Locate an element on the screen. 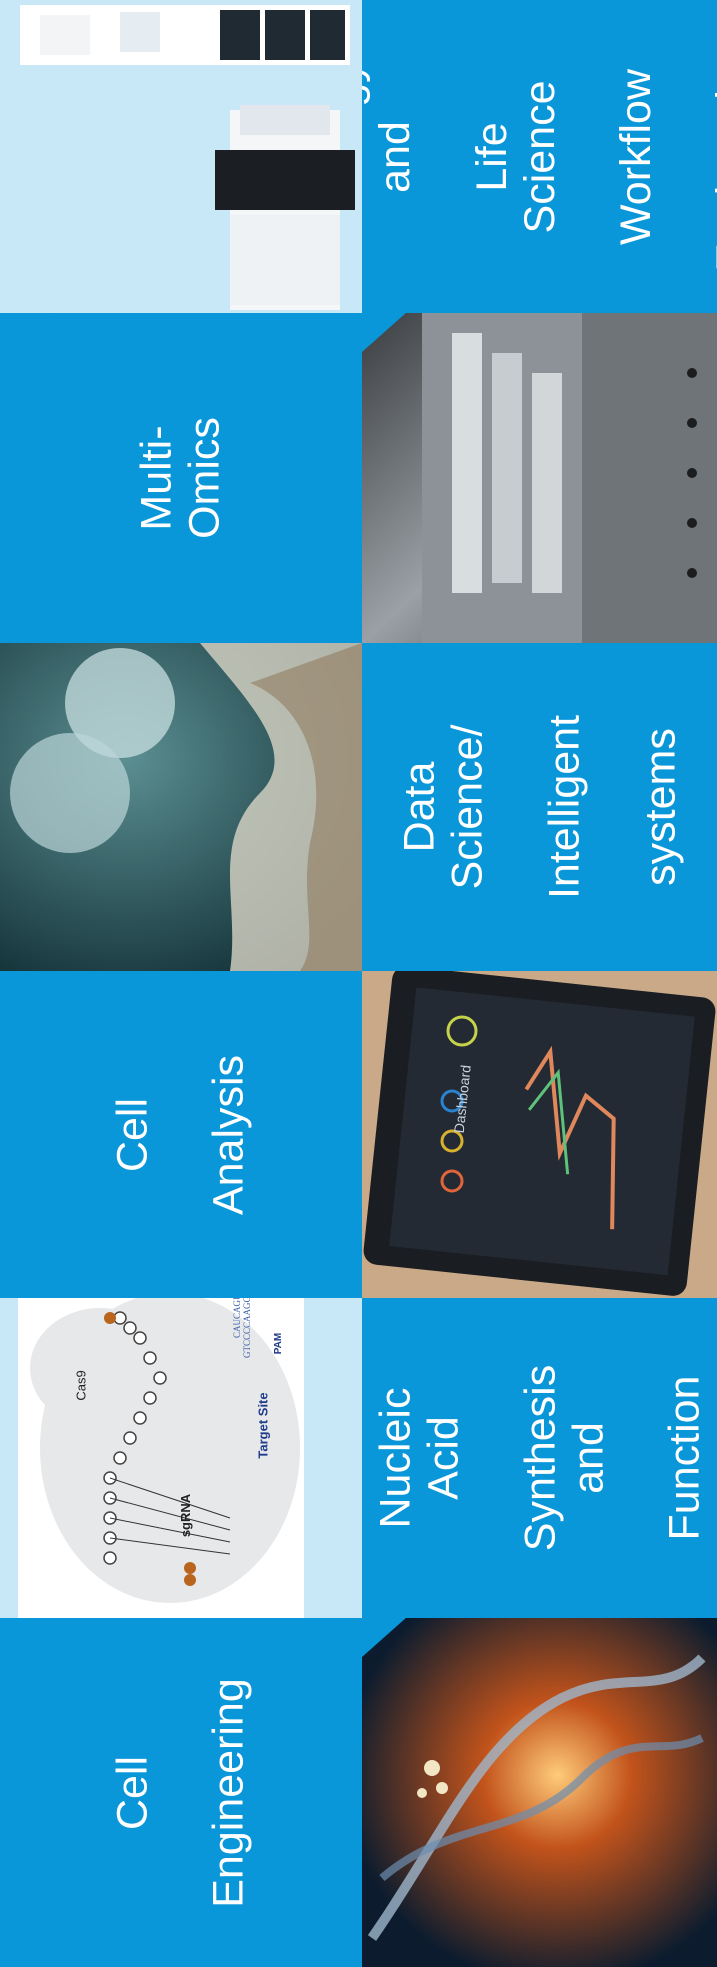 Image resolution: width=717 pixels, height=1967 pixels. tile-nucleic-acid-label: Nucleic Acid Synthesis and Function is located at coordinates (539, 1458).